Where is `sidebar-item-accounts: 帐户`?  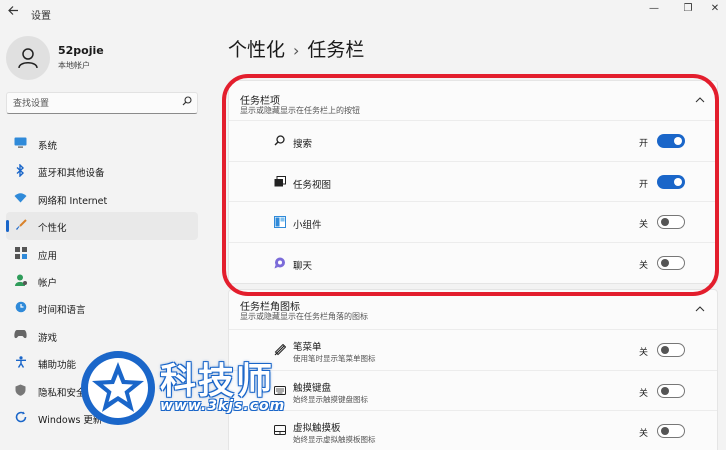
sidebar-item-accounts: 帐户 is located at coordinates (102, 280).